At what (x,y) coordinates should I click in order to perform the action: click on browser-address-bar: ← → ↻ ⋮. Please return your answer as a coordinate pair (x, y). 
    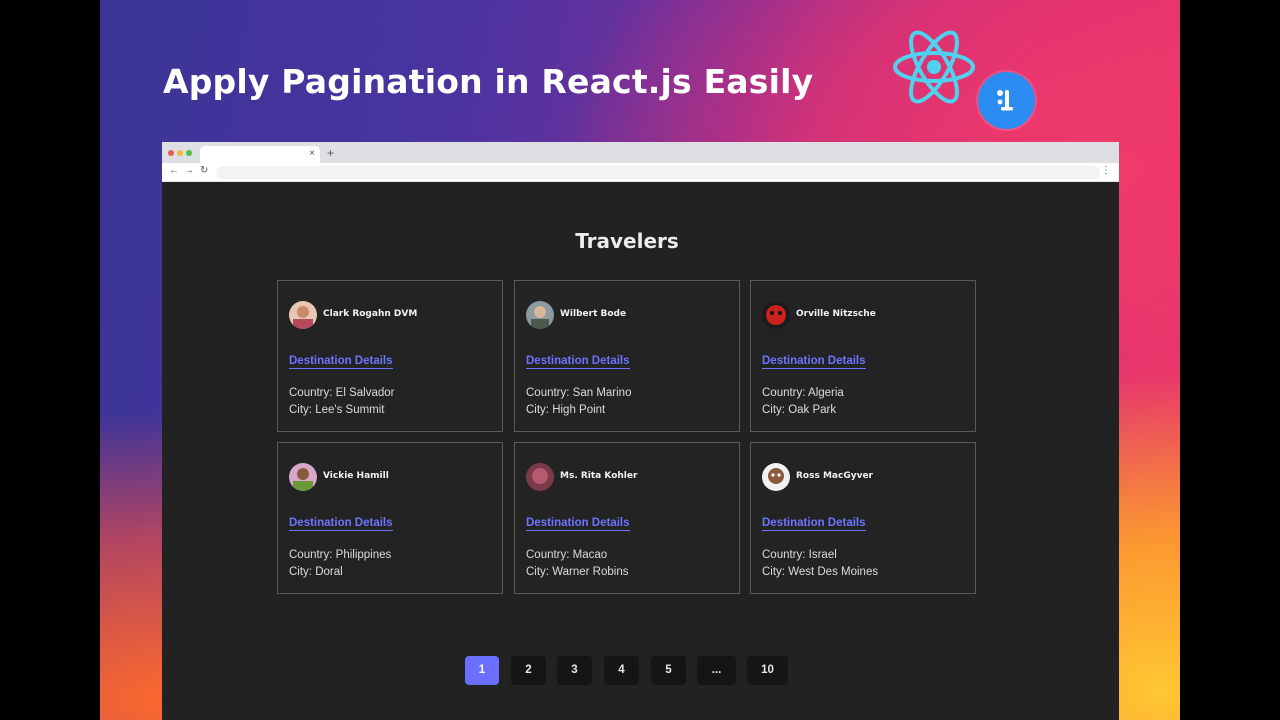
    Looking at the image, I should click on (640, 172).